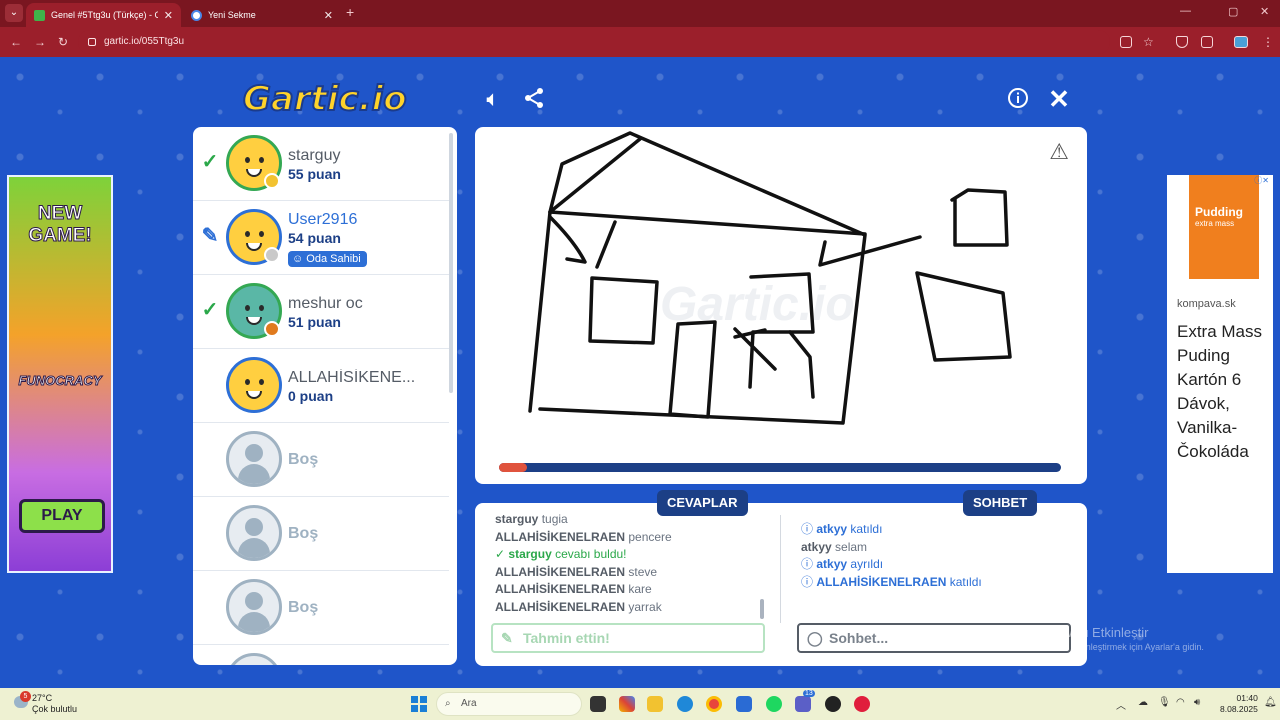 The height and width of the screenshot is (720, 1280). Describe the element at coordinates (531, 519) in the screenshot. I see `answer-line: starguy tugia` at that location.